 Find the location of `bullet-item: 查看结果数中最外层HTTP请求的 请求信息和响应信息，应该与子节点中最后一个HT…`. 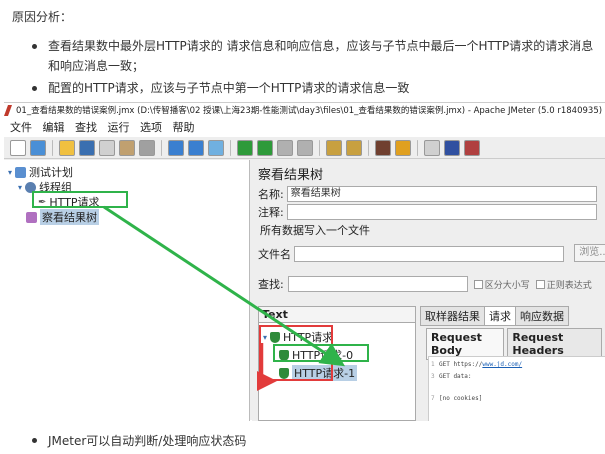

bullet-item: 查看结果数中最外层HTTP请求的 请求信息和响应信息，应该与子节点中最后一个HT… is located at coordinates (314, 56).